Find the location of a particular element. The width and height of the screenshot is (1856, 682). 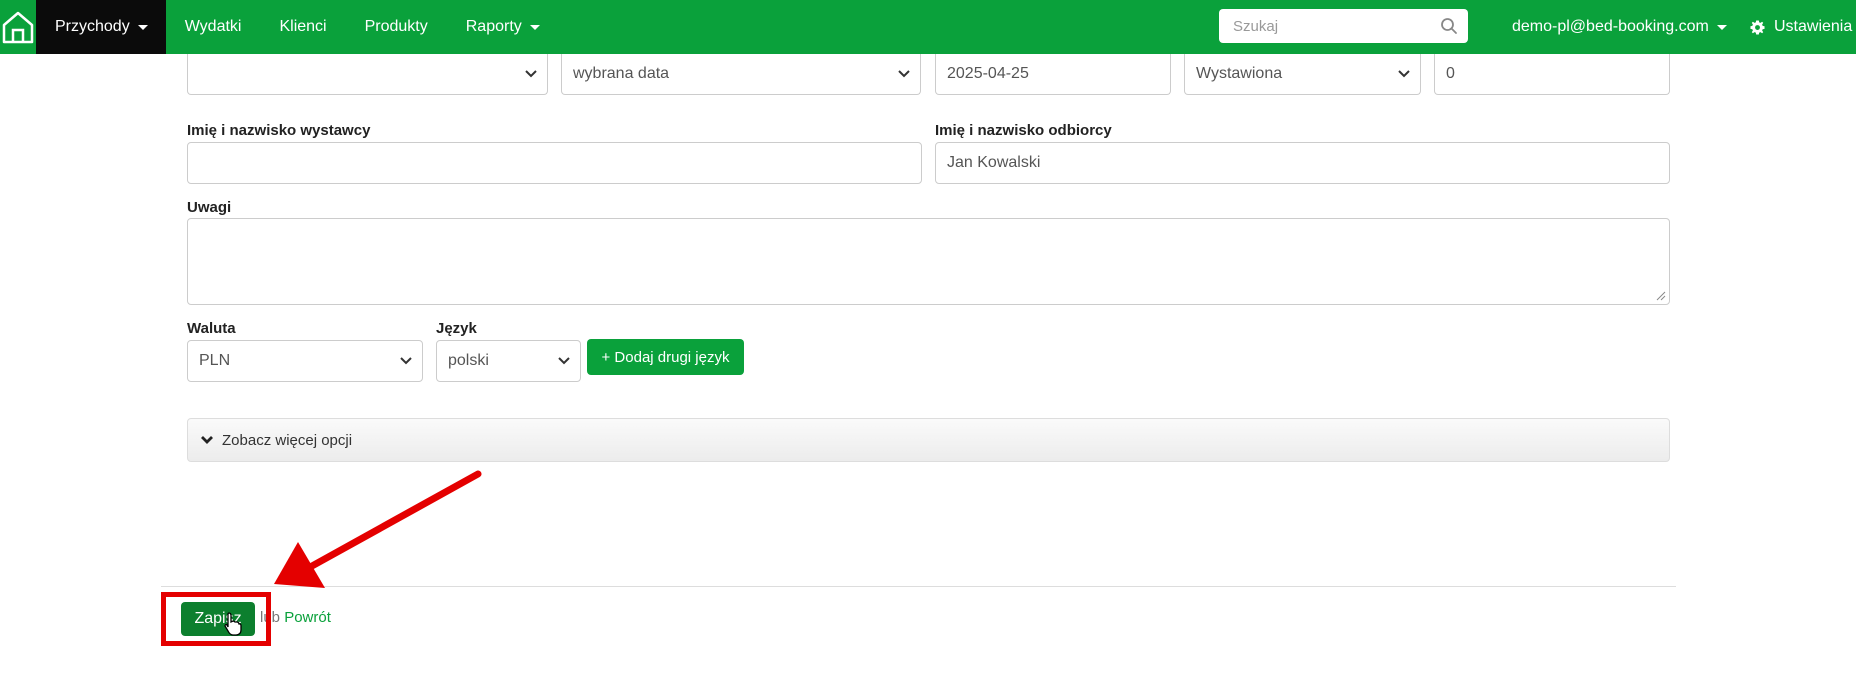

search-box is located at coordinates (1343, 26).